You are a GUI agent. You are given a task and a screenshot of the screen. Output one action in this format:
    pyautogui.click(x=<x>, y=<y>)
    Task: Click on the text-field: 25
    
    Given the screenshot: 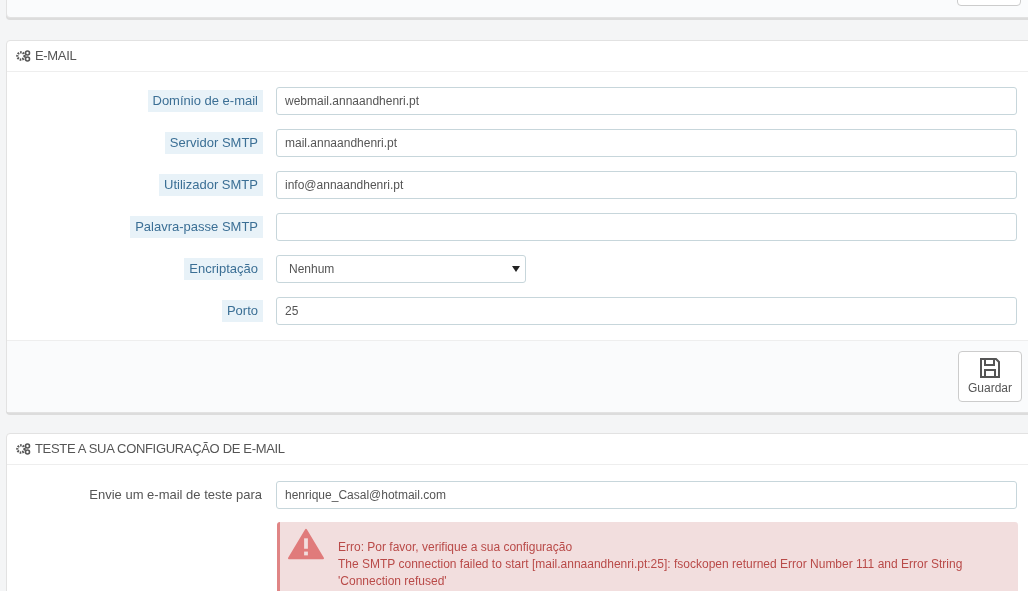 What is the action you would take?
    pyautogui.click(x=646, y=311)
    